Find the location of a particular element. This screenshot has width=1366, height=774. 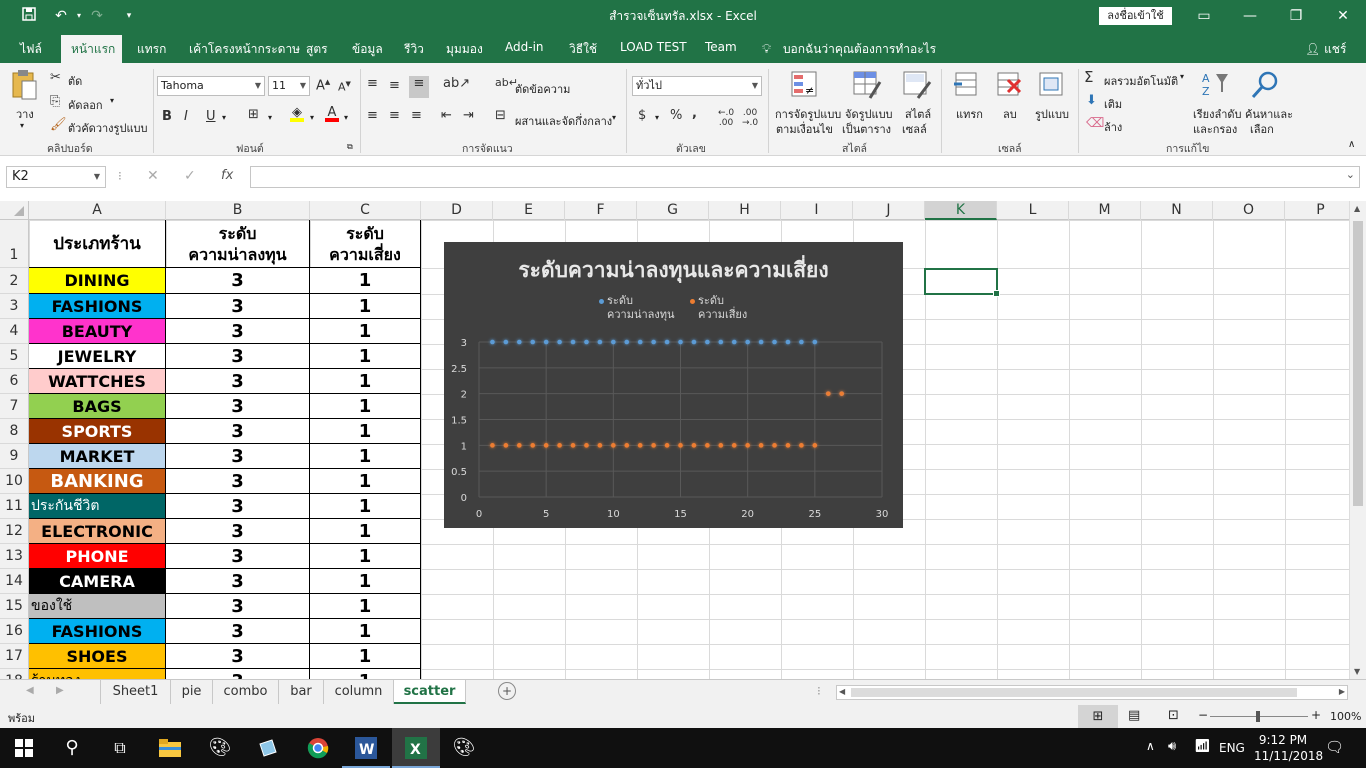

format-cells-button: รูปแบบ is located at coordinates (1052, 114).